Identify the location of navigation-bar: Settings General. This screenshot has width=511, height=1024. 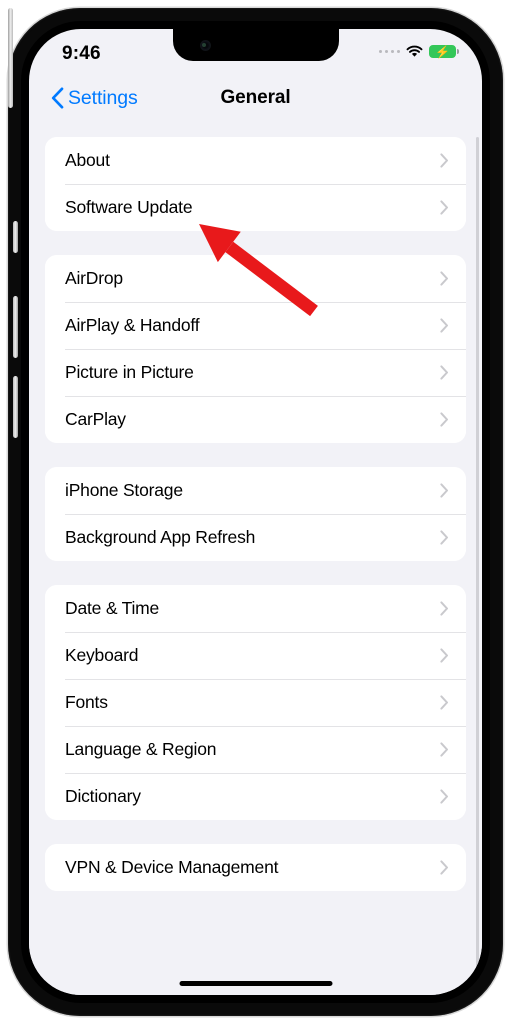
(255, 98).